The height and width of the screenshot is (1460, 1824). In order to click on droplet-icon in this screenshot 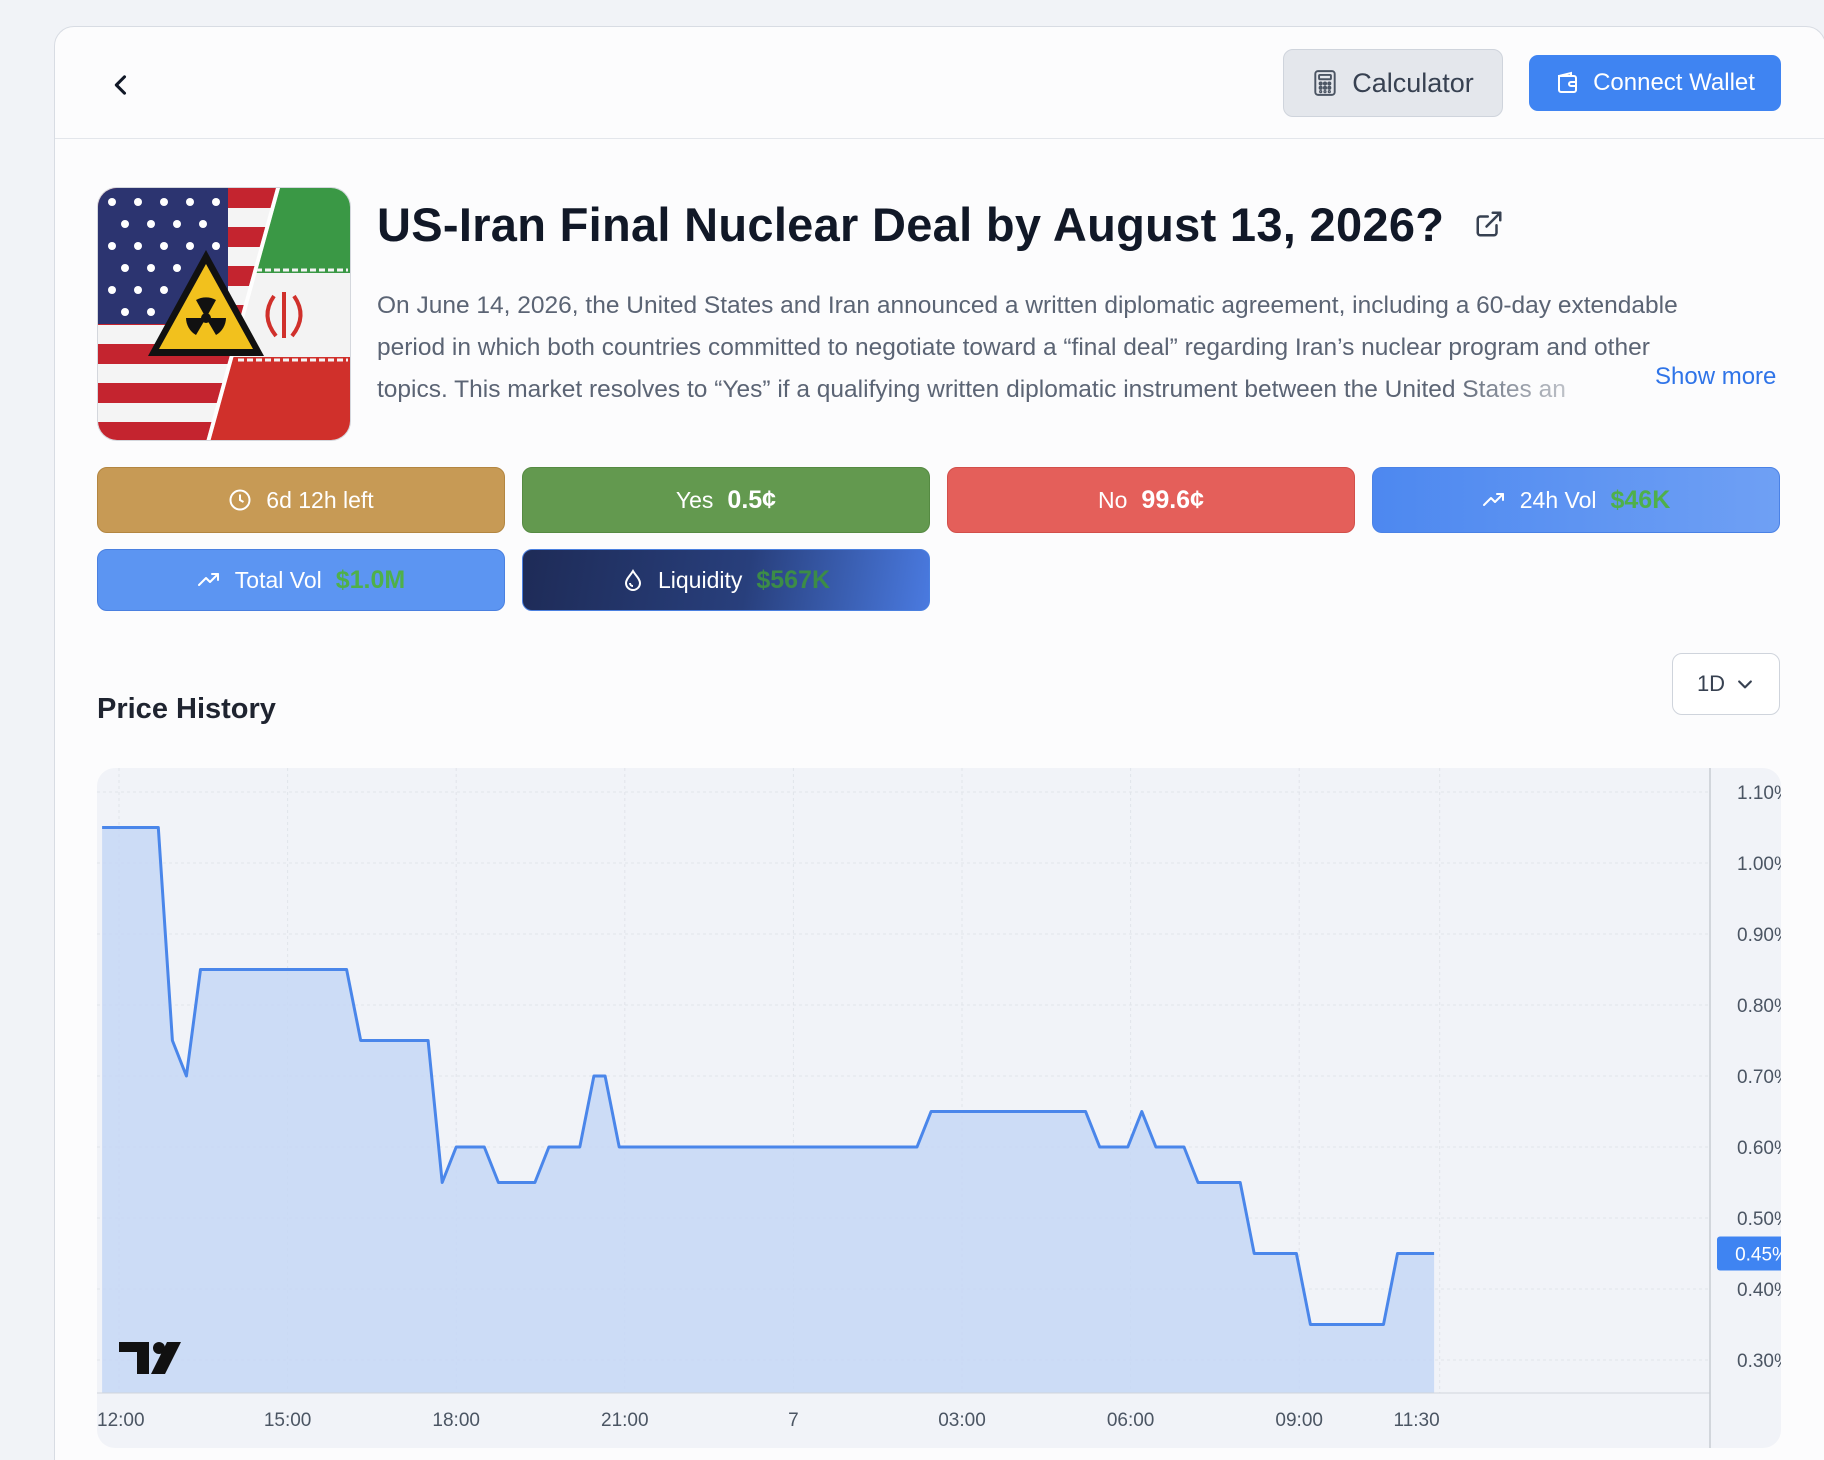, I will do `click(632, 580)`.